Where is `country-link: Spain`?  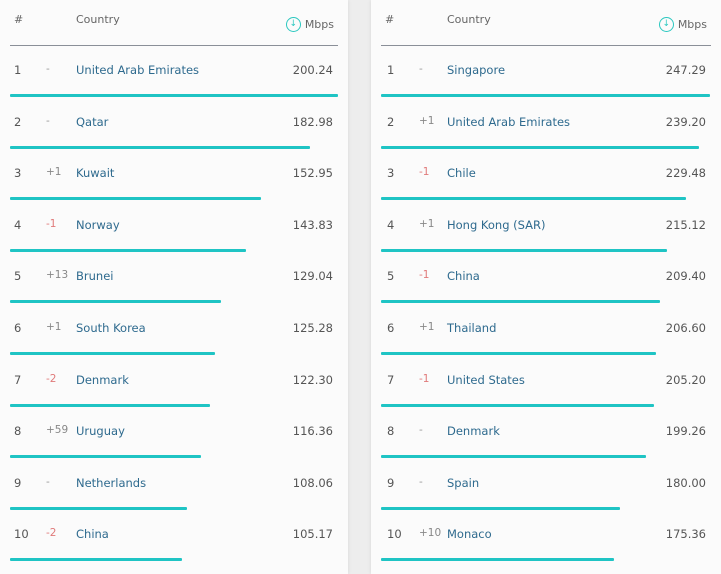 country-link: Spain is located at coordinates (463, 483).